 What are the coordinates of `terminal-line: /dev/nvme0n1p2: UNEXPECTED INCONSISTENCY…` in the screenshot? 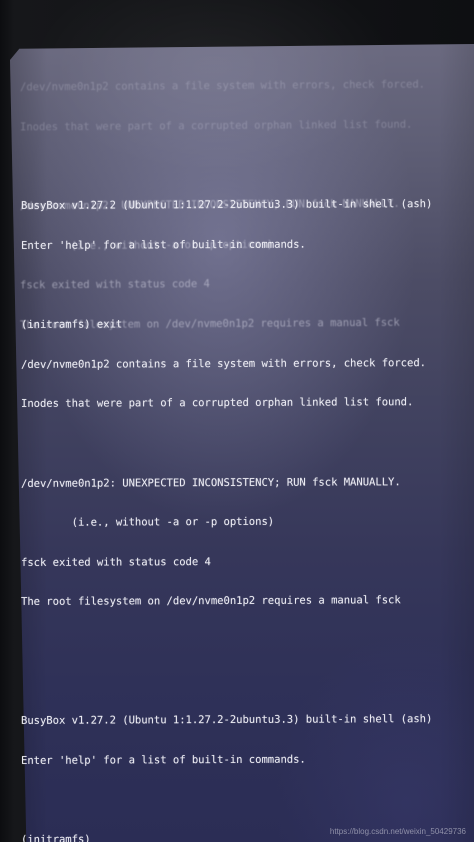 It's located at (211, 482).